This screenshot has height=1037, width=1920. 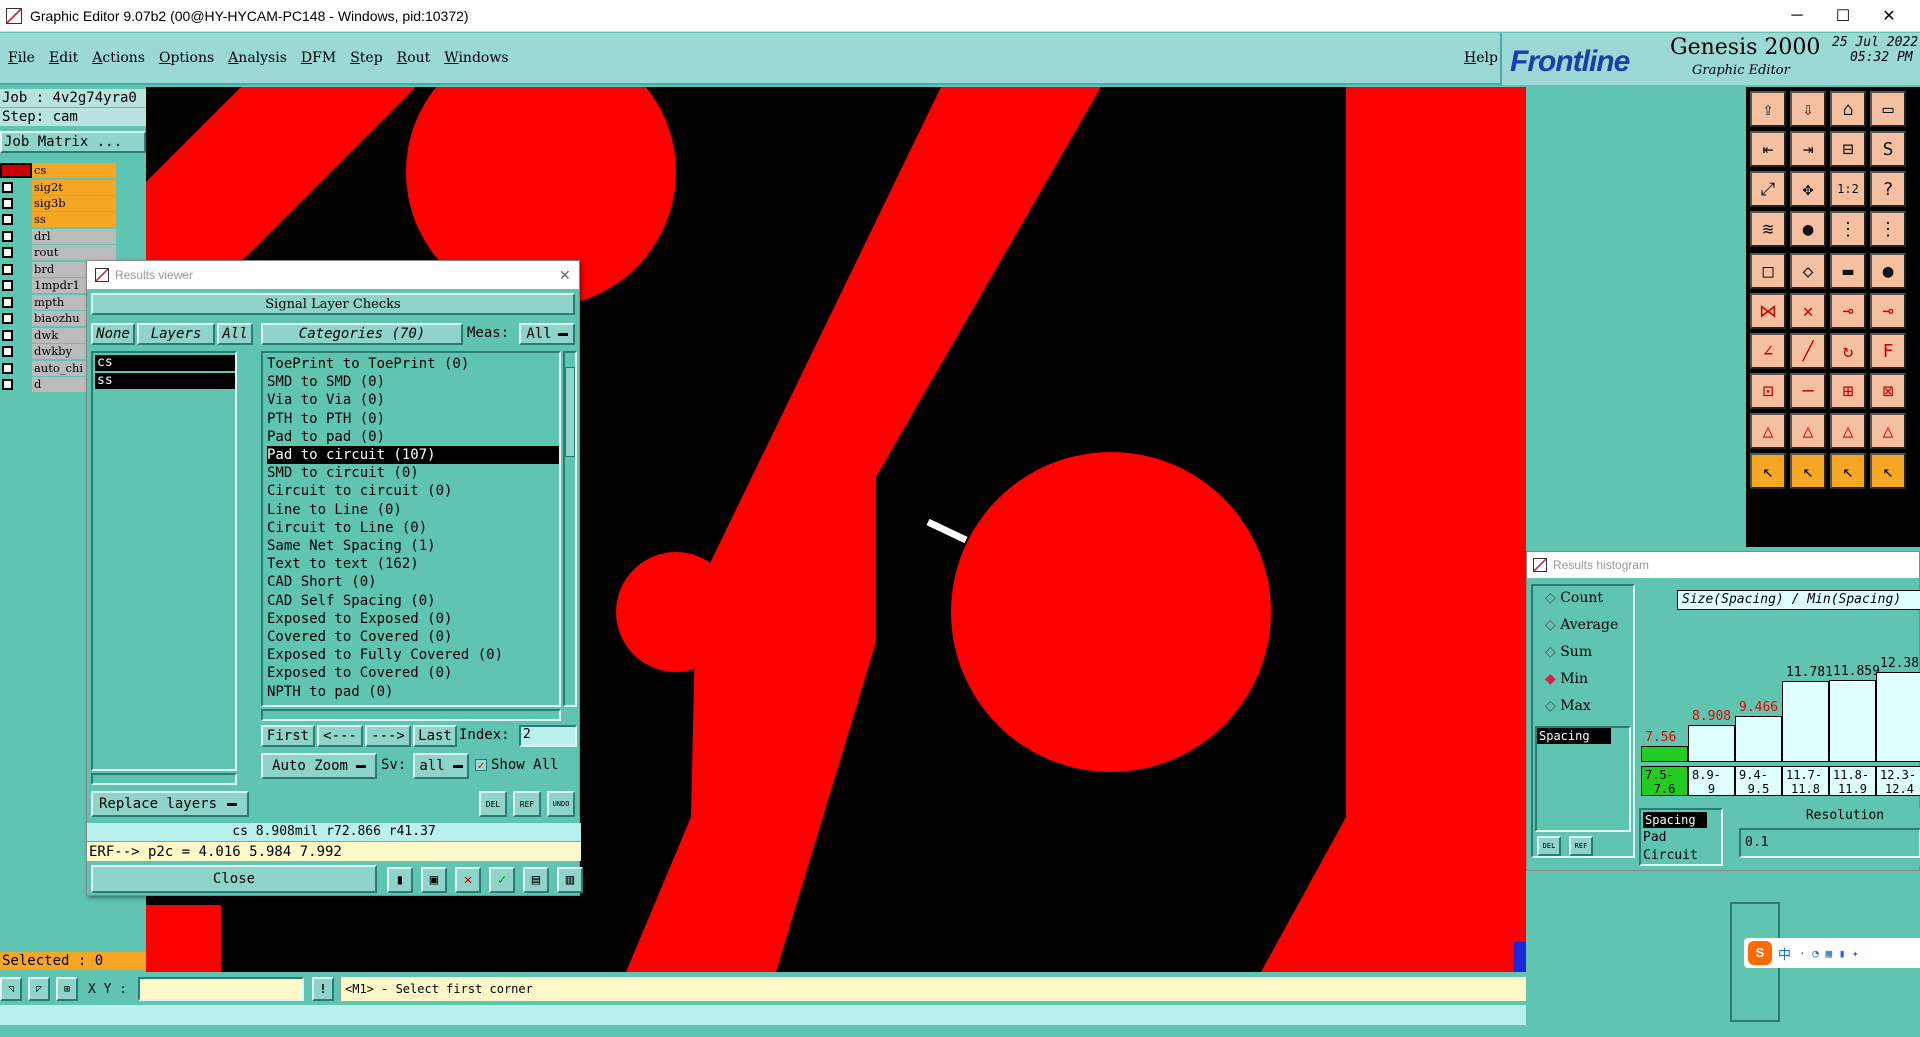 I want to click on tri-a-icon: △, so click(x=1768, y=431).